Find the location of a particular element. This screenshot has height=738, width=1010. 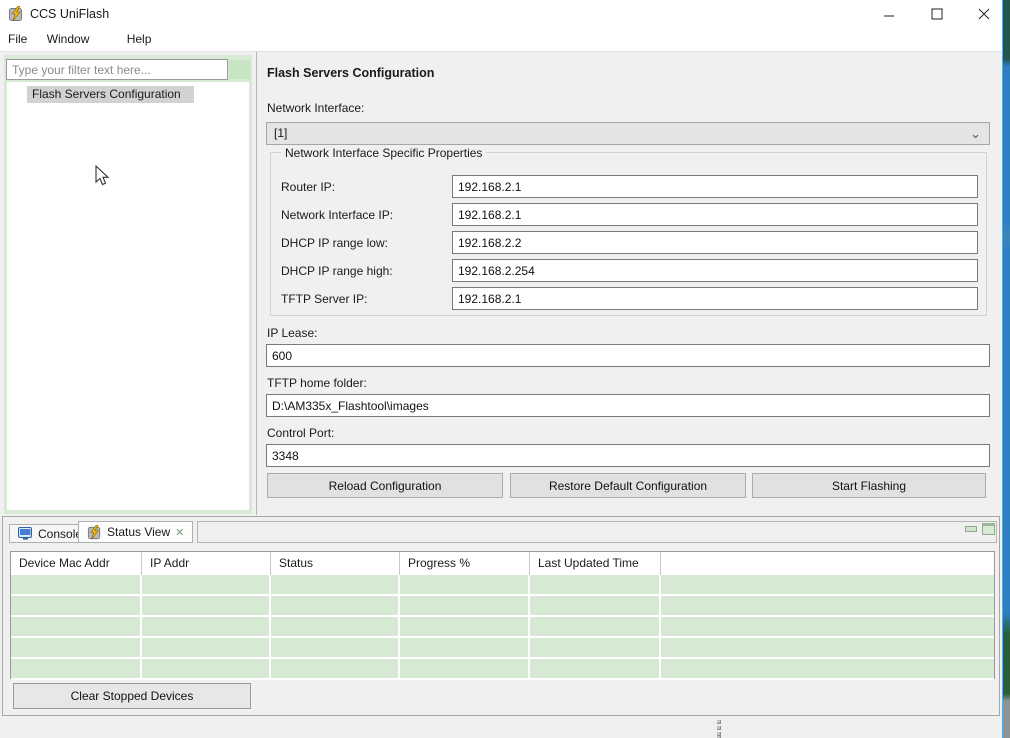

tree-item-flash-servers-configuration: Flash Servers Configuration is located at coordinates (110, 94).